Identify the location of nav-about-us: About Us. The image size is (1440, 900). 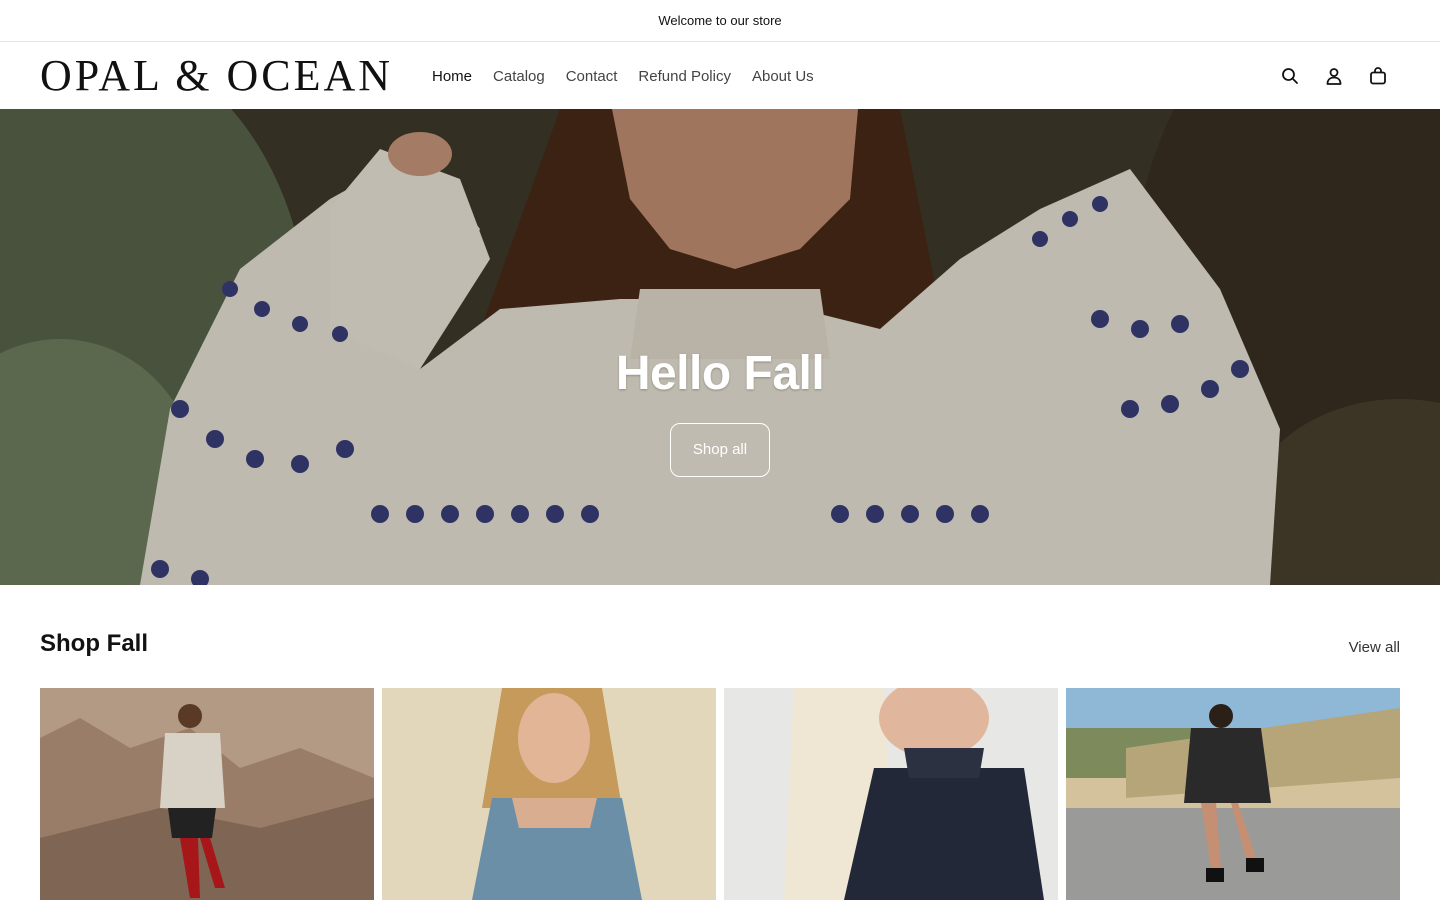
(783, 76).